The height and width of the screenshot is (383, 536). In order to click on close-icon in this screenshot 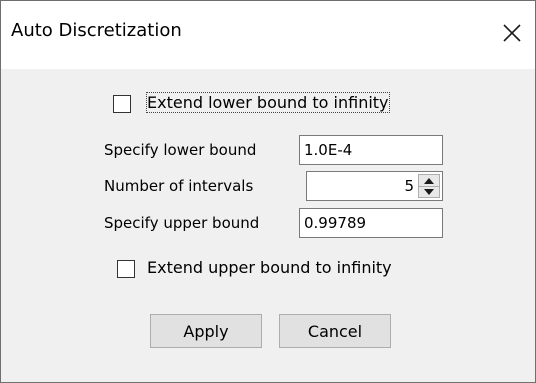, I will do `click(512, 33)`.